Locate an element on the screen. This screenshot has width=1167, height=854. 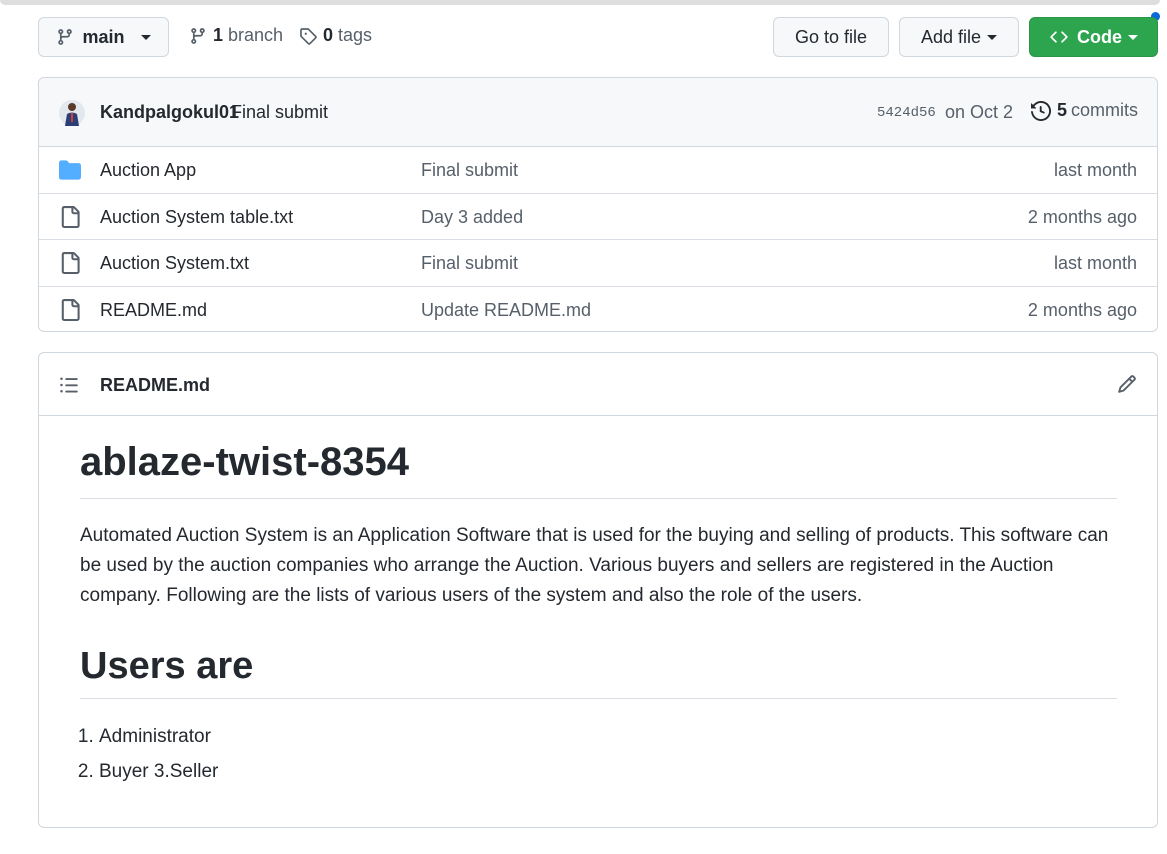
commit-message: Final submit is located at coordinates (279, 112).